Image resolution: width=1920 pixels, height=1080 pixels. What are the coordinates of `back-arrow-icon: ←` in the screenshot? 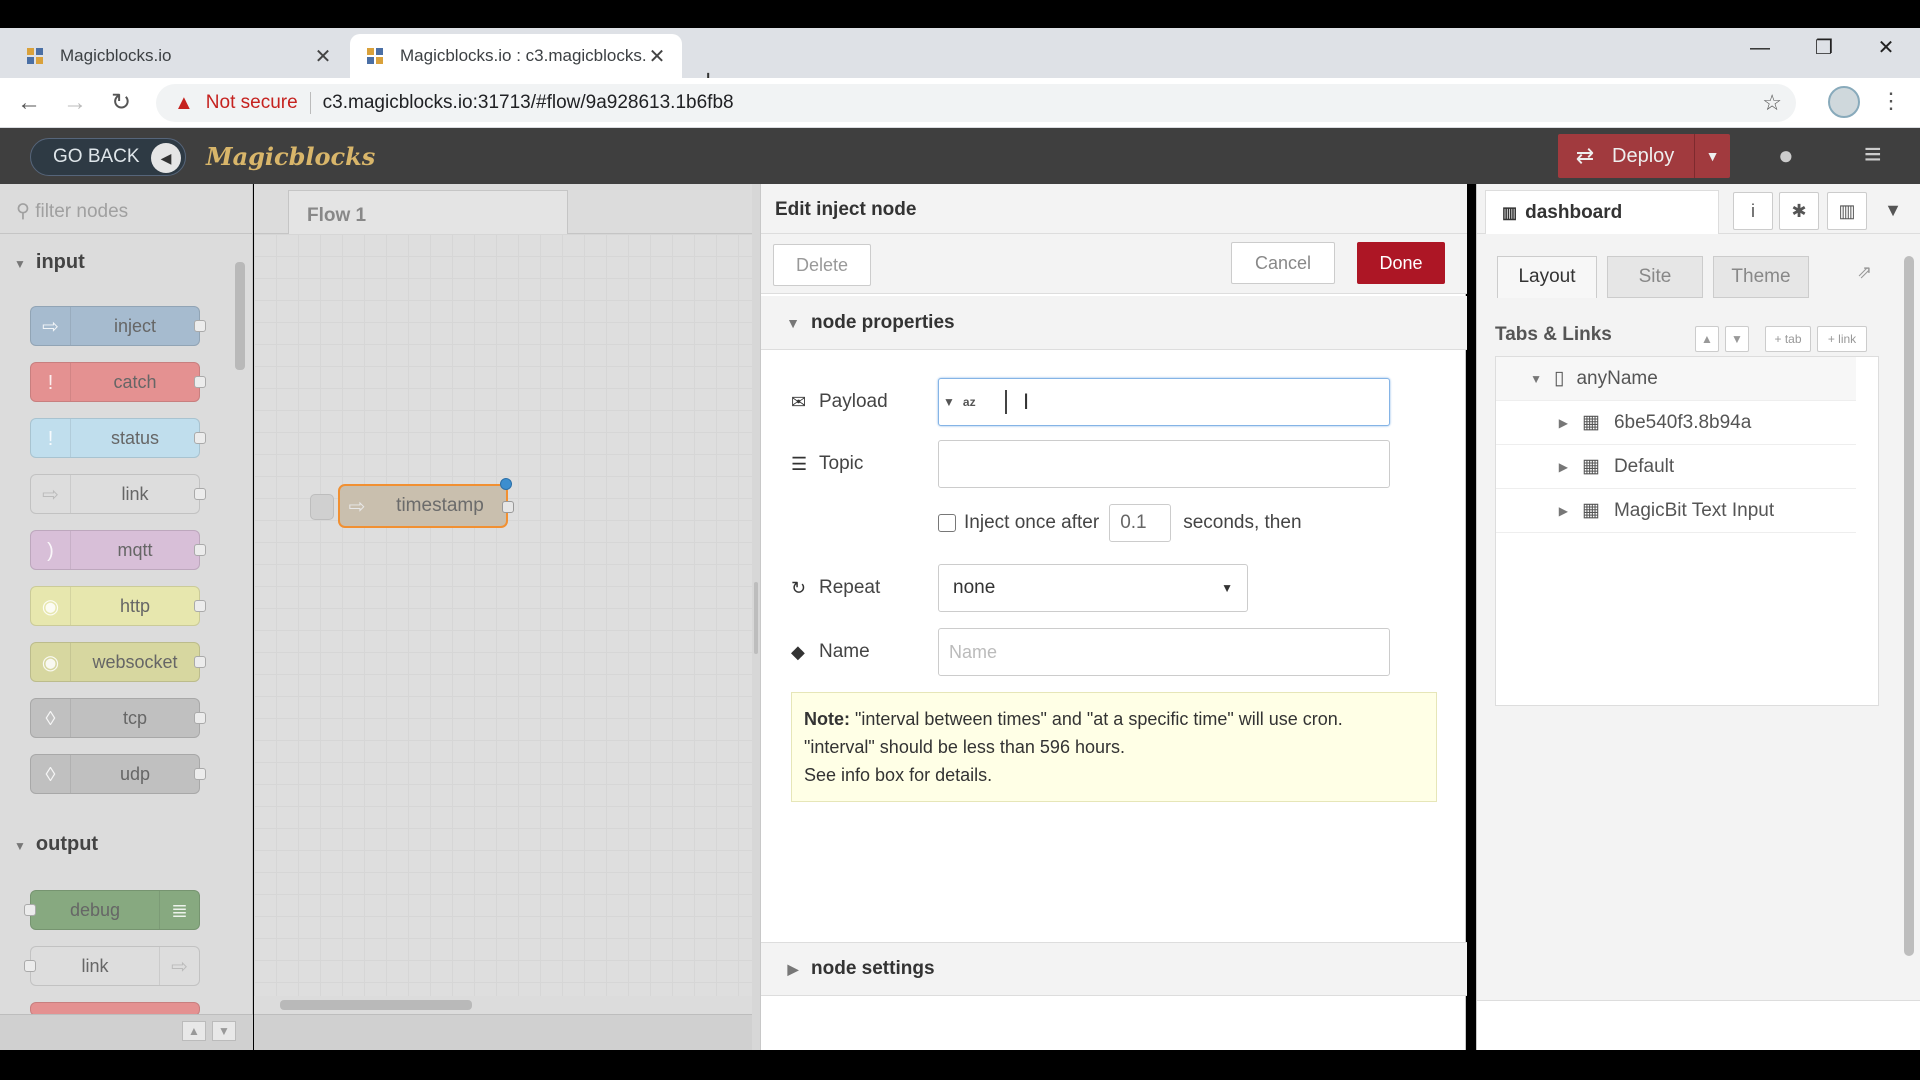 It's located at (29, 103).